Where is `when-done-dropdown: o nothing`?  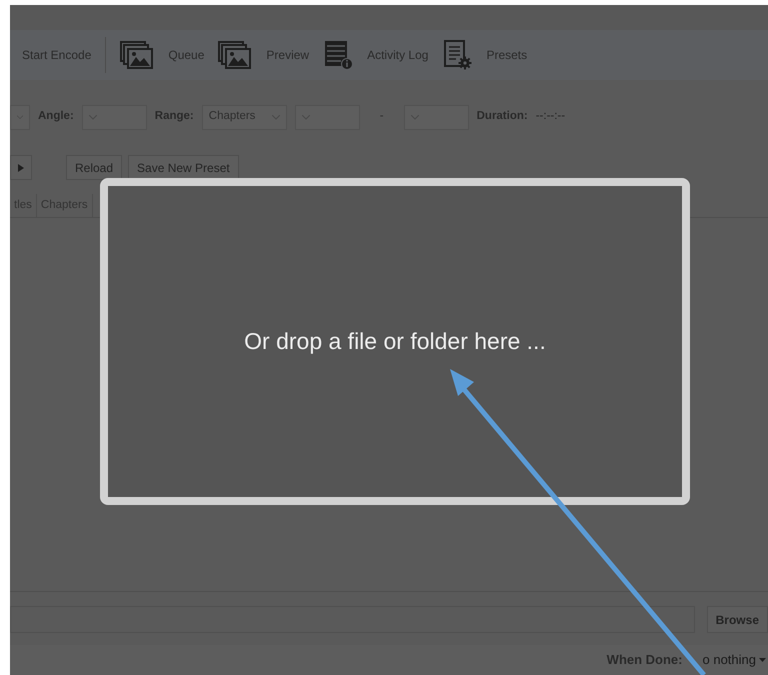
when-done-dropdown: o nothing is located at coordinates (734, 660).